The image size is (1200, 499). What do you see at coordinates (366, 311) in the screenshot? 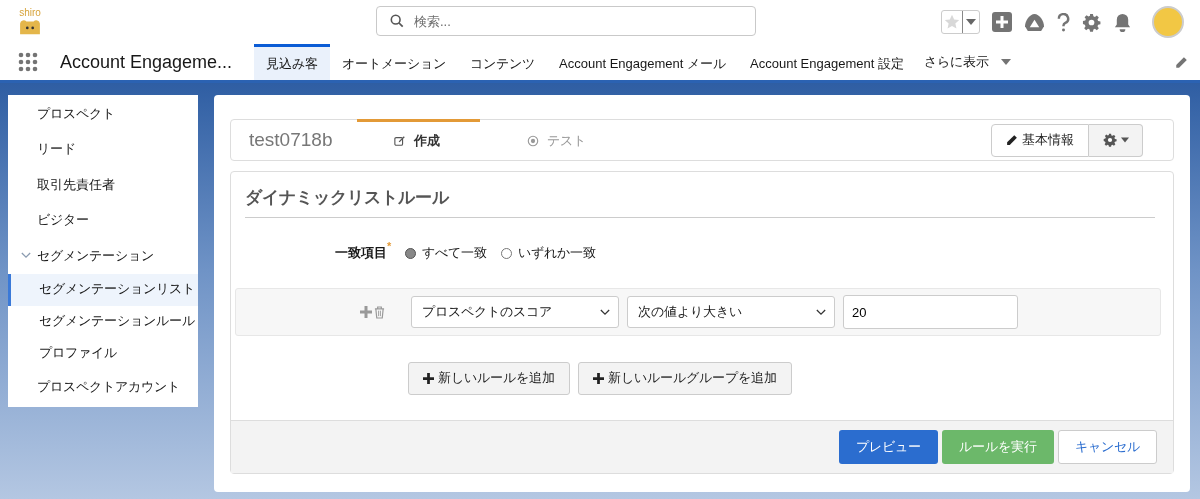
I see `add-row-icon` at bounding box center [366, 311].